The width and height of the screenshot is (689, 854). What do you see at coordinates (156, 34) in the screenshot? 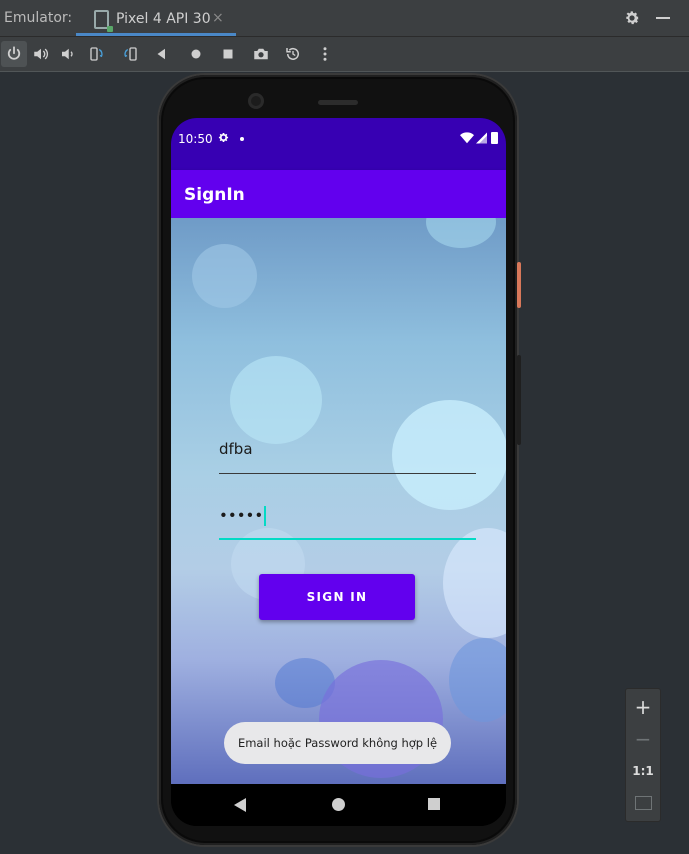
I see `tab-active-indicator` at bounding box center [156, 34].